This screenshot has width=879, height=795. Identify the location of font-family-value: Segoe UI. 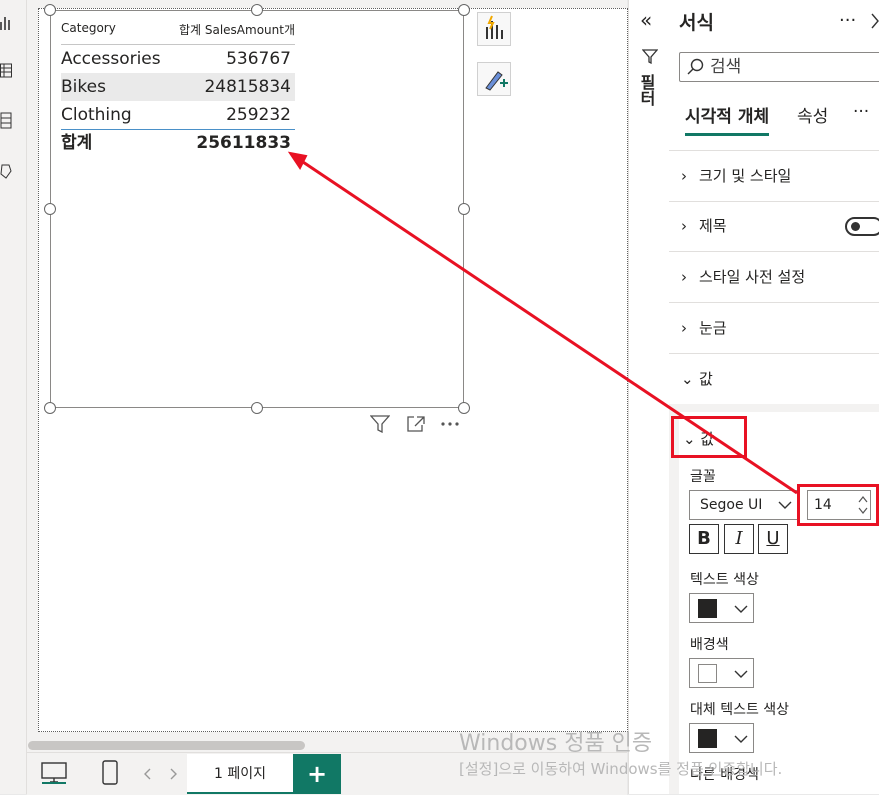
(731, 505).